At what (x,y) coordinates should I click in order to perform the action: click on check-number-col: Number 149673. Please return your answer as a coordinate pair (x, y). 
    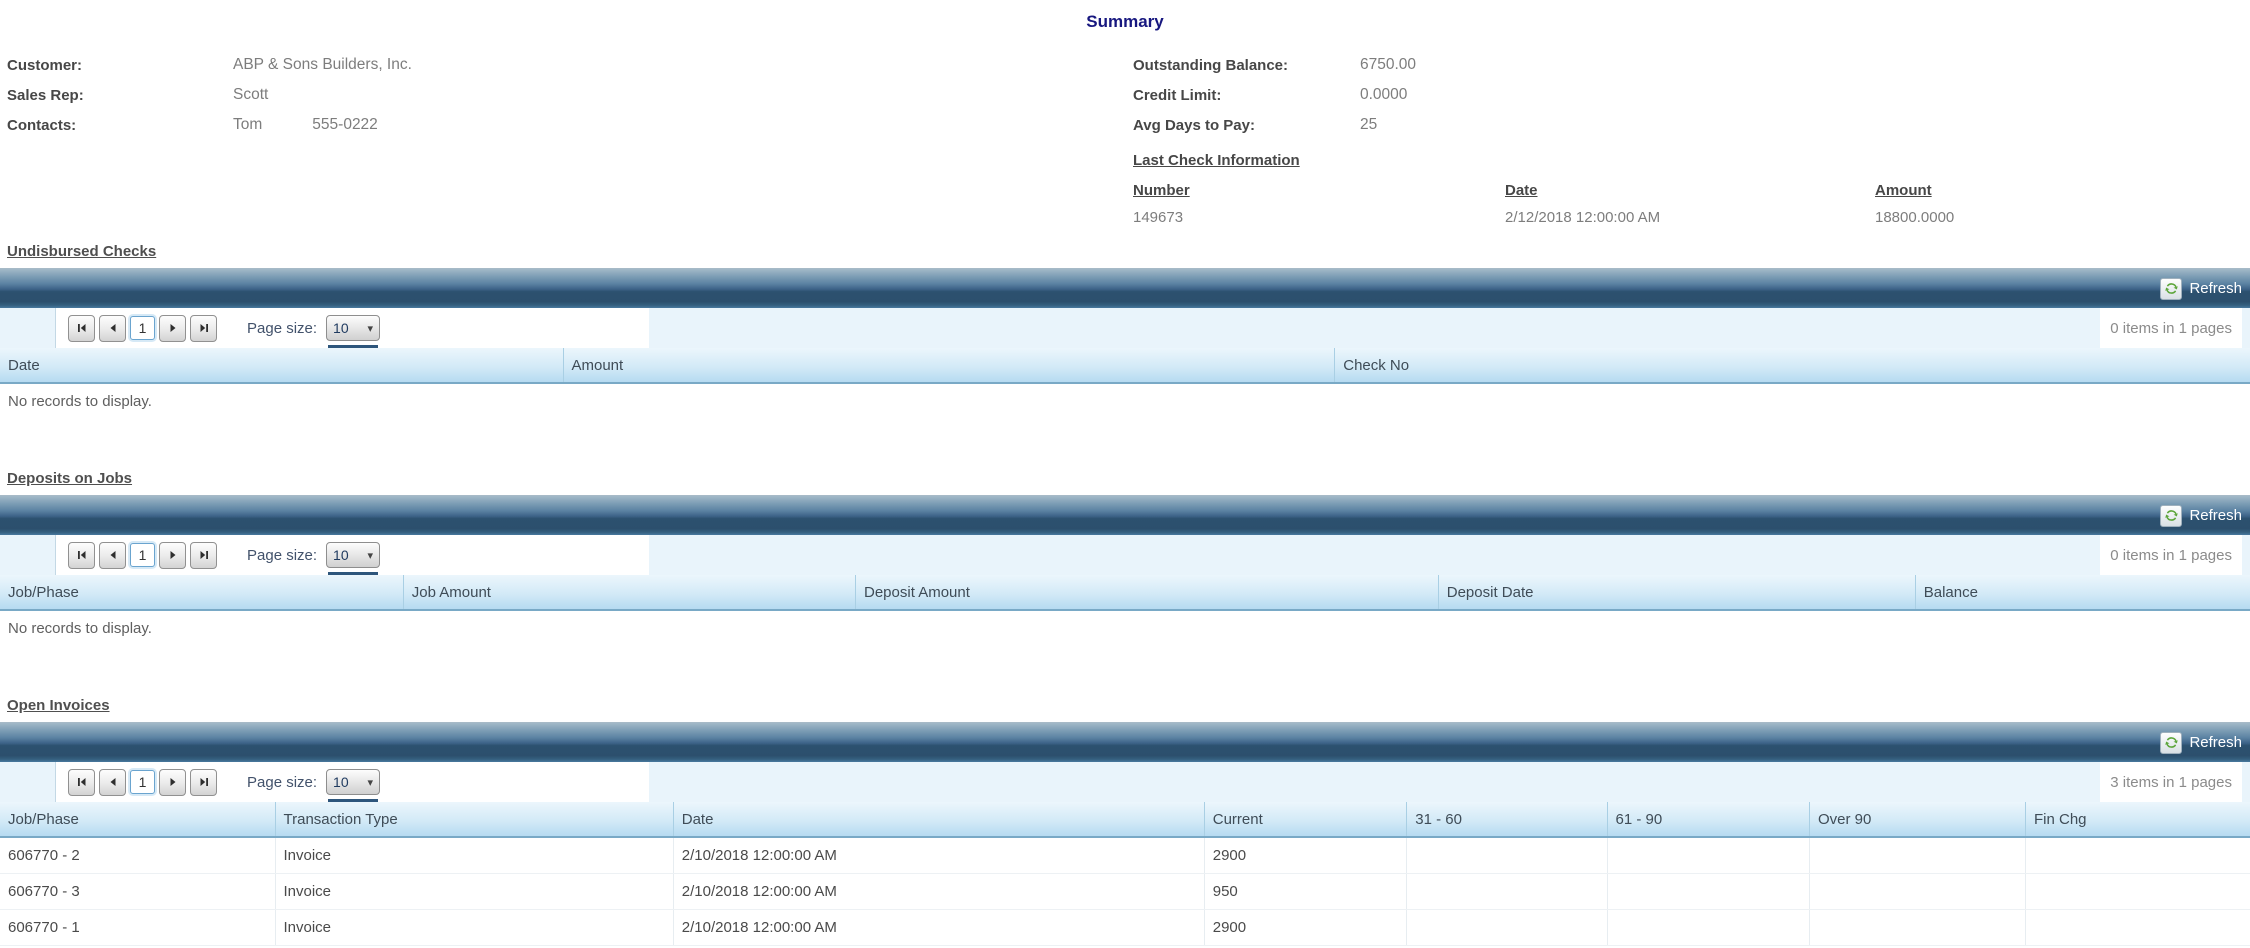
    Looking at the image, I should click on (1319, 204).